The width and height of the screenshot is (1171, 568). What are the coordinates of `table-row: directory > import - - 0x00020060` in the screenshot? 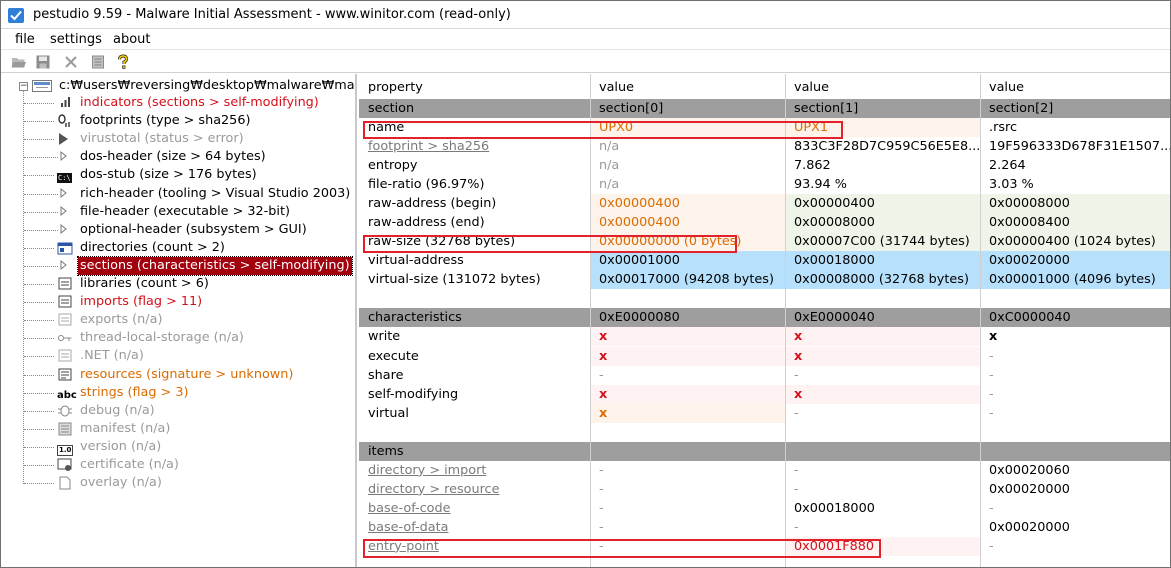 It's located at (764, 470).